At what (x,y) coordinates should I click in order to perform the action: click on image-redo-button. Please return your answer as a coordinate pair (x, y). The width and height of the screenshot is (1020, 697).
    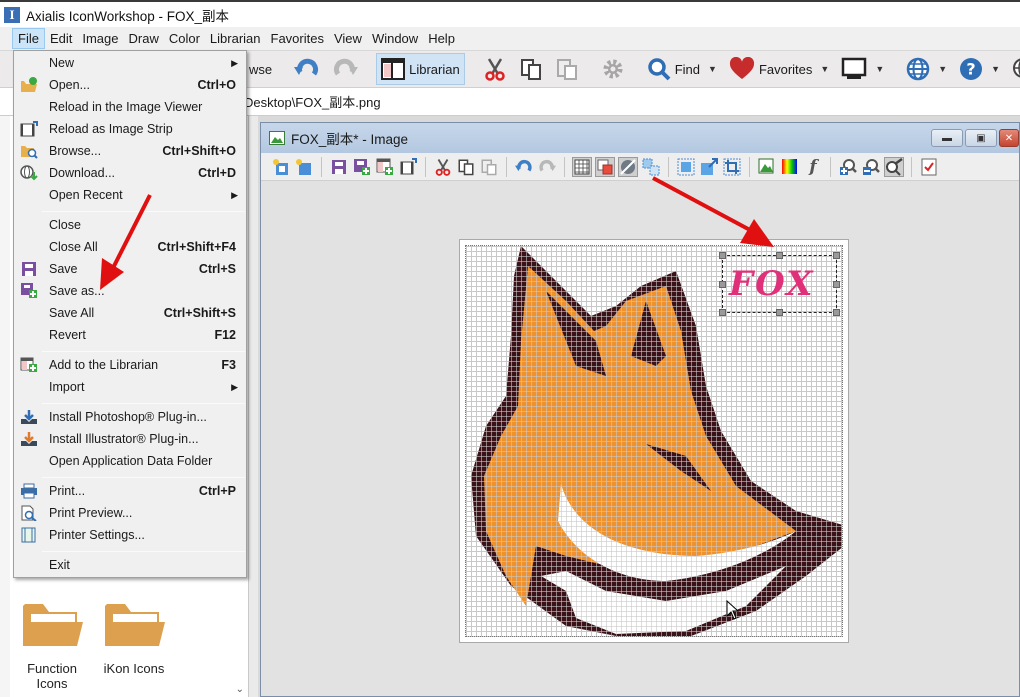
    Looking at the image, I should click on (547, 167).